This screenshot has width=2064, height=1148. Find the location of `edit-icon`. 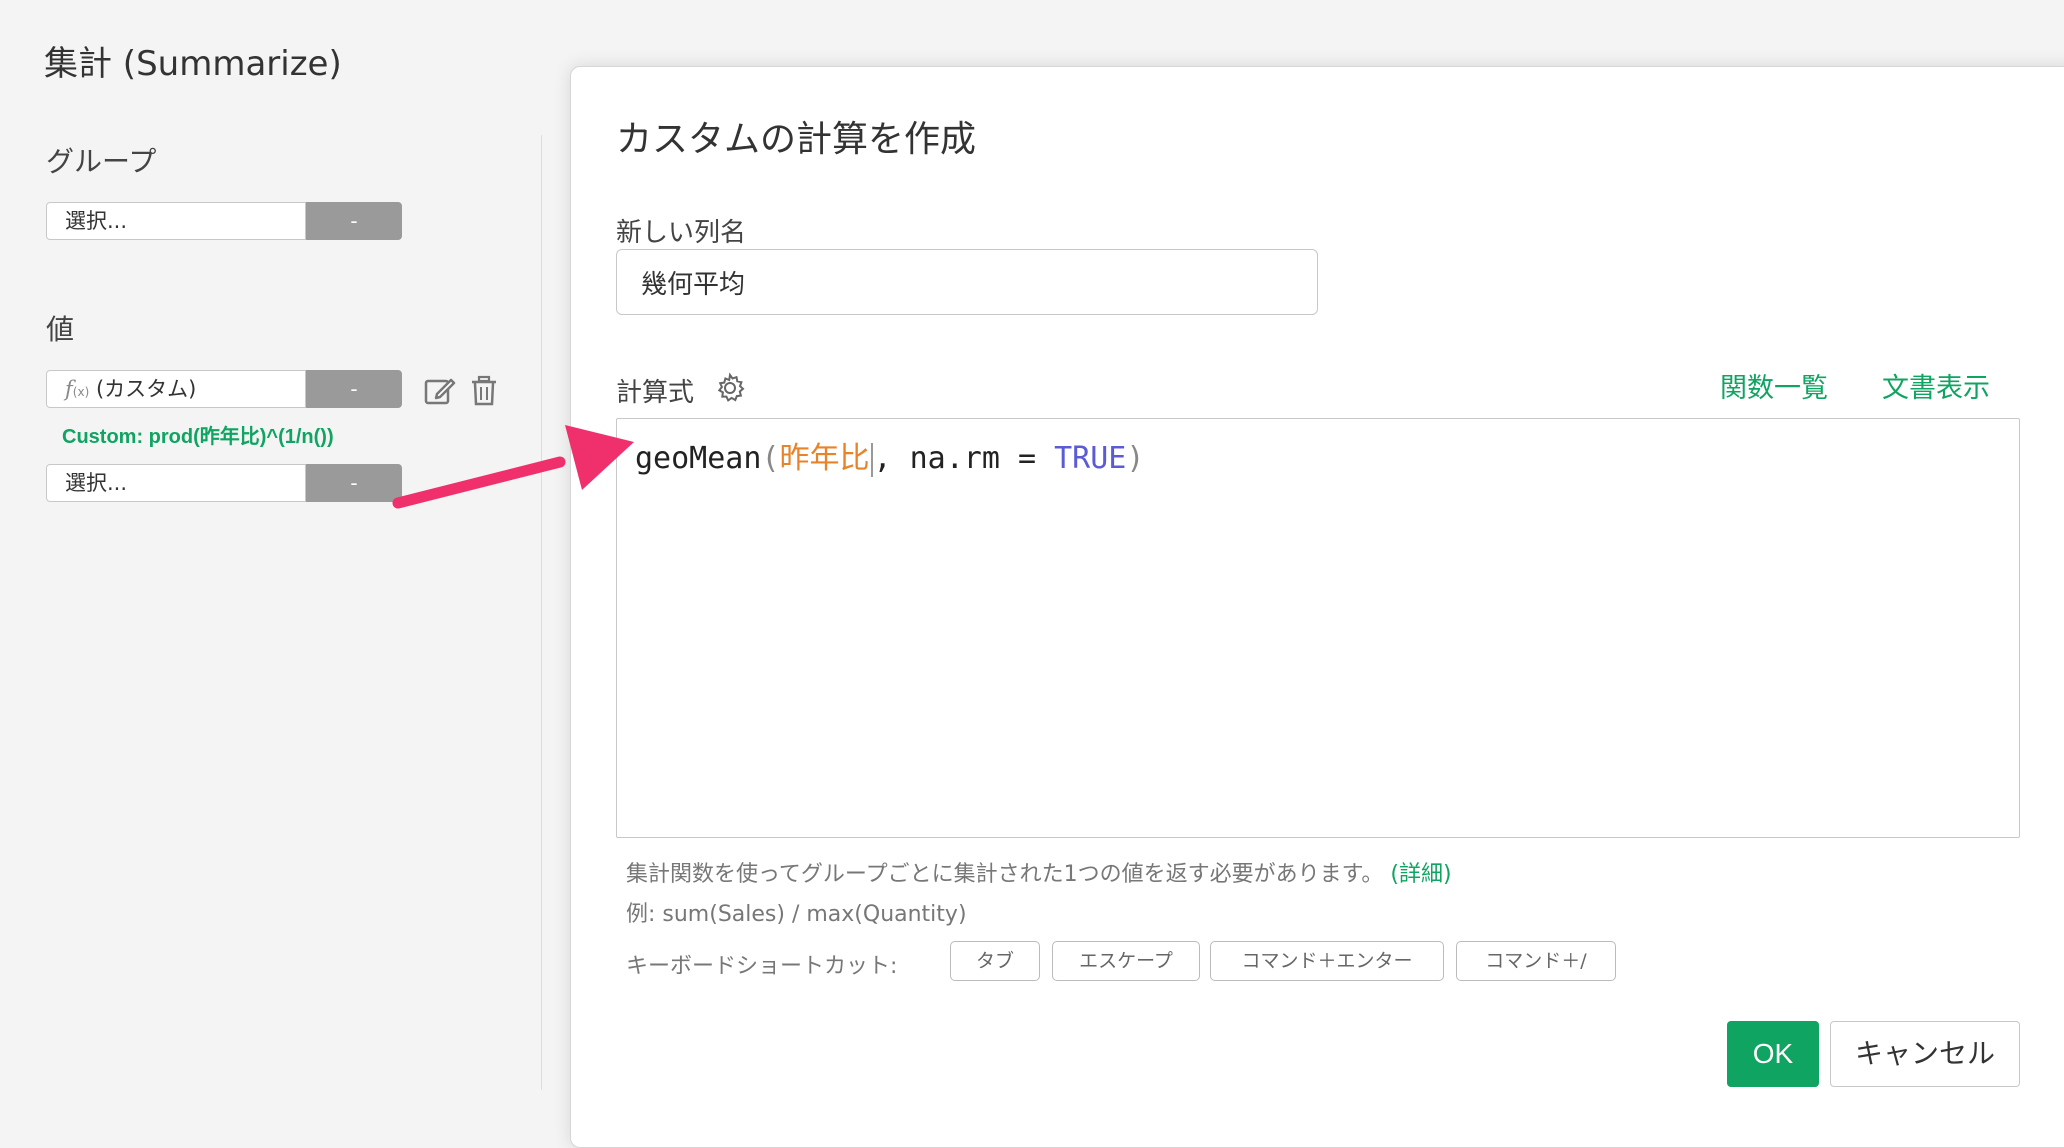

edit-icon is located at coordinates (440, 391).